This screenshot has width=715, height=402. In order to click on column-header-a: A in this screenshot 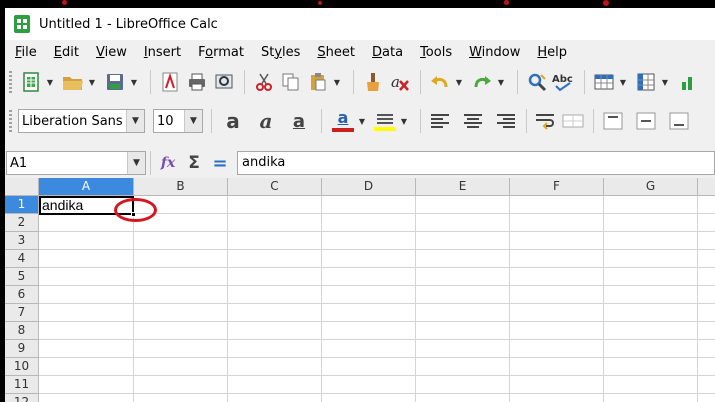, I will do `click(86, 187)`.